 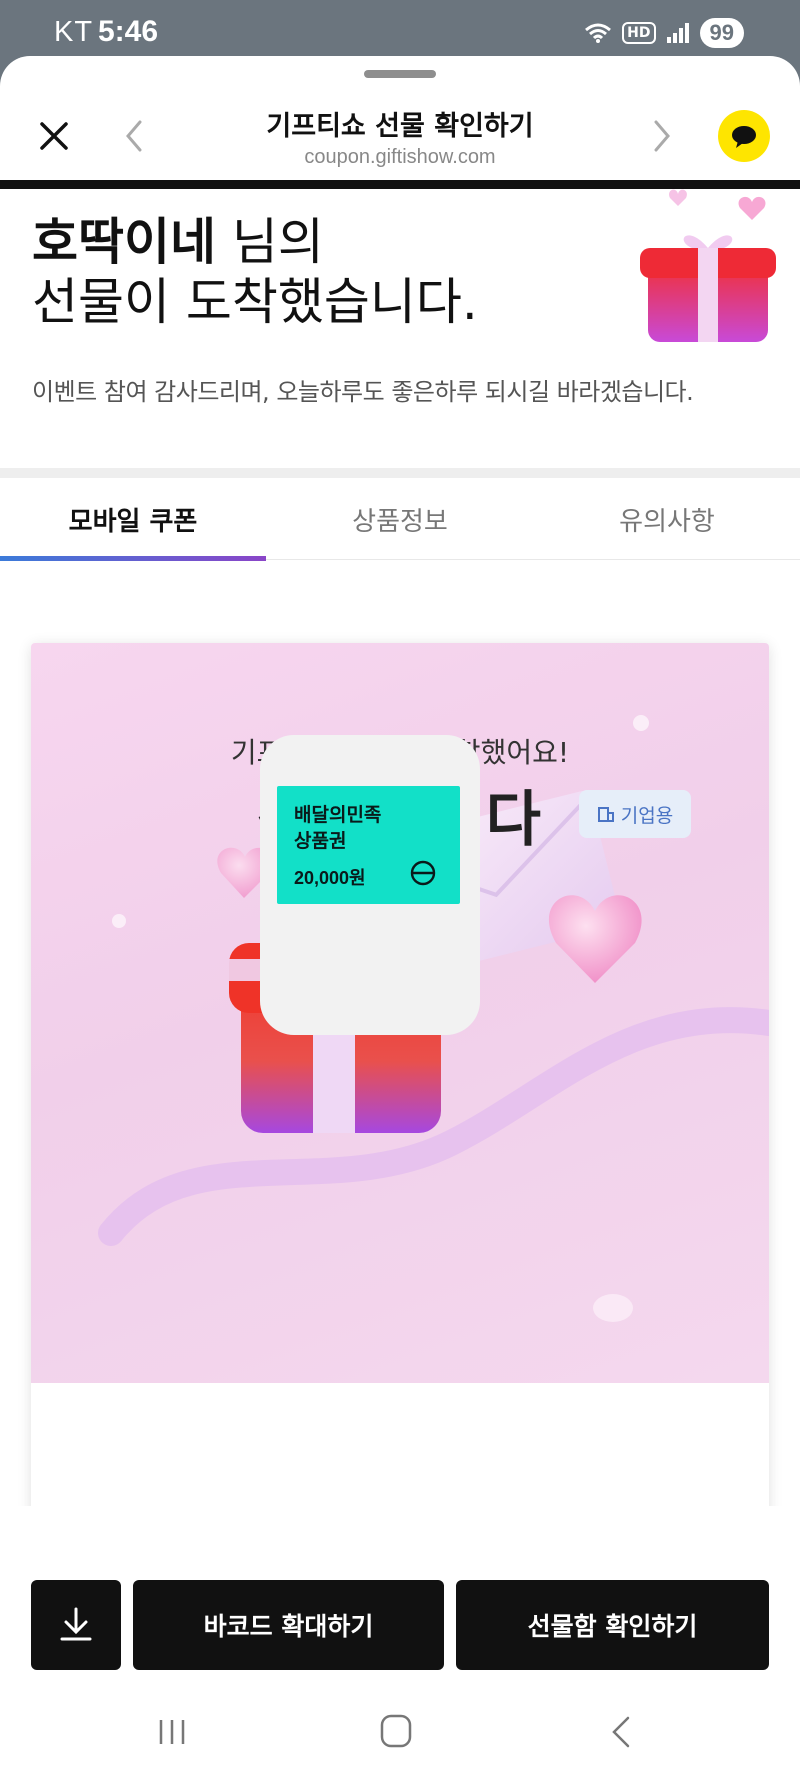 What do you see at coordinates (612, 1625) in the screenshot?
I see `open-giftbox-button: 선물함 확인하기` at bounding box center [612, 1625].